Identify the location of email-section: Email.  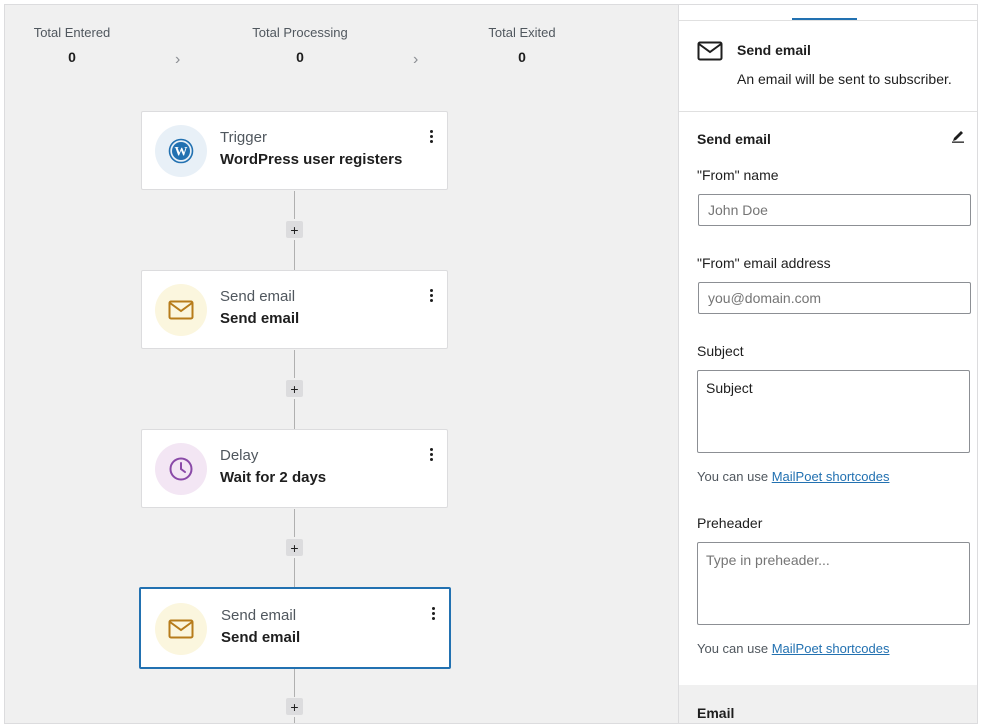
(828, 704).